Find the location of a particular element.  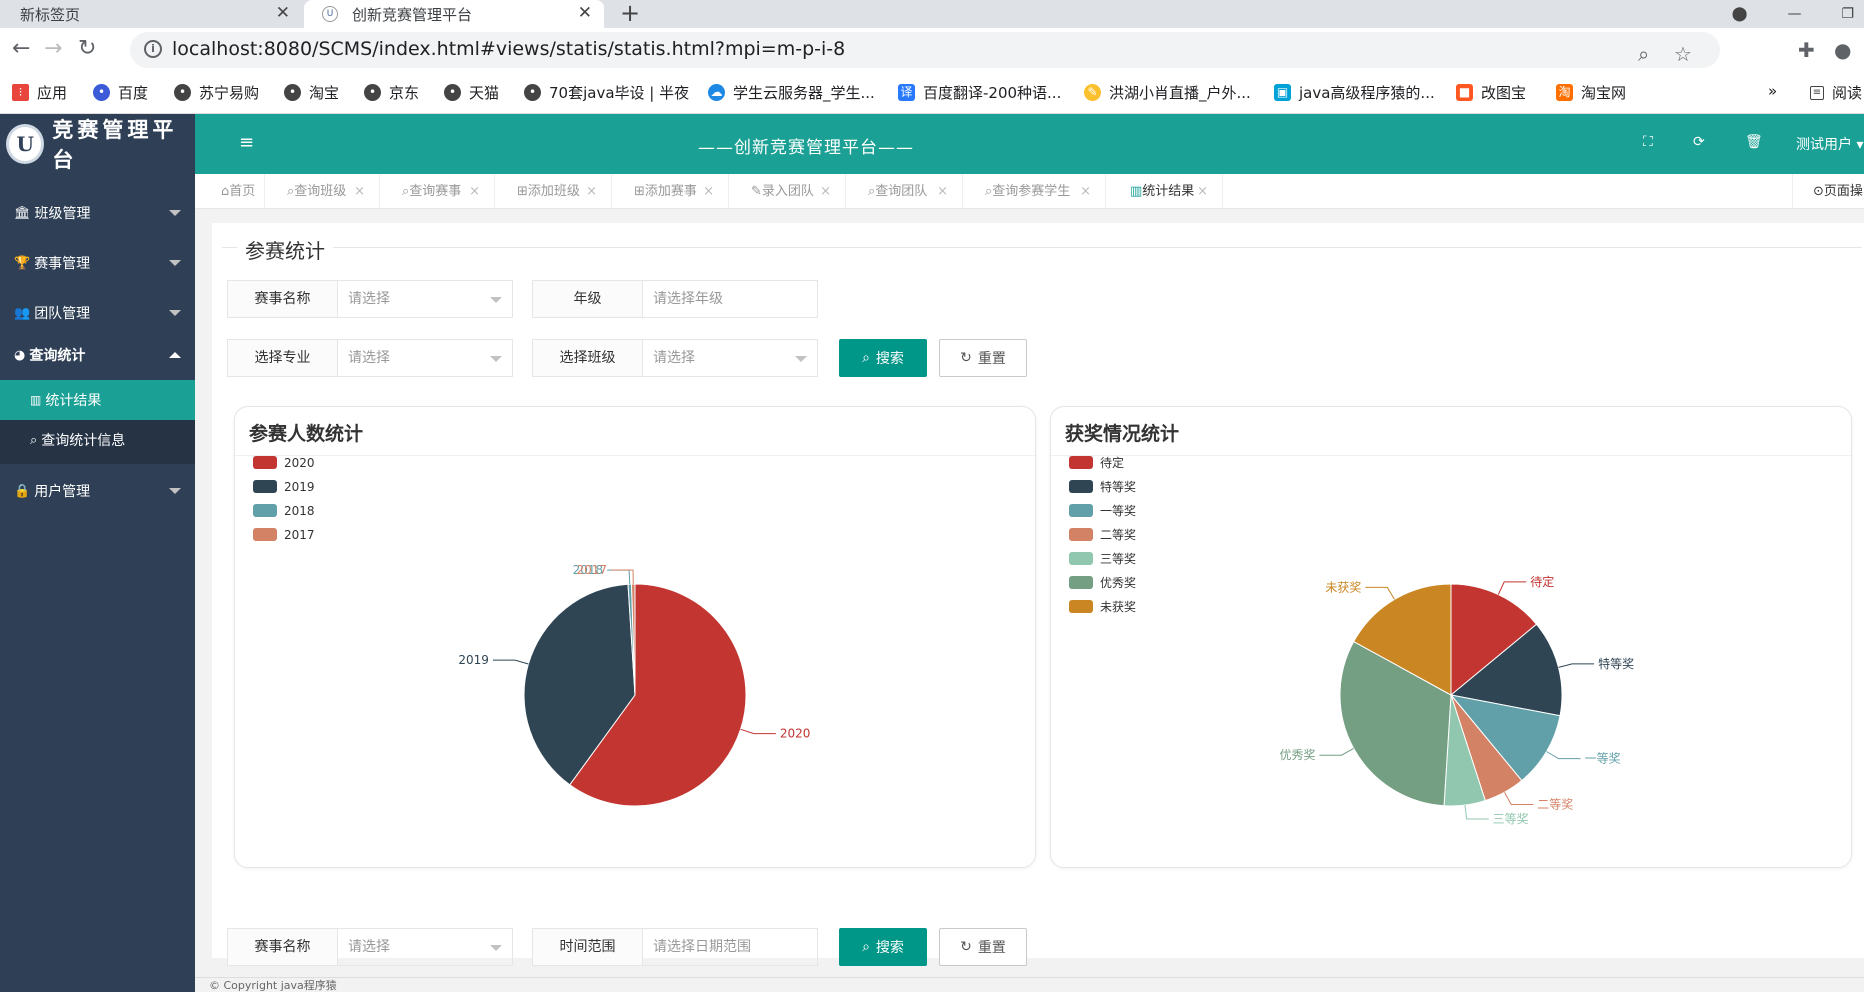

class-select: 选择班级 请选择 is located at coordinates (675, 358).